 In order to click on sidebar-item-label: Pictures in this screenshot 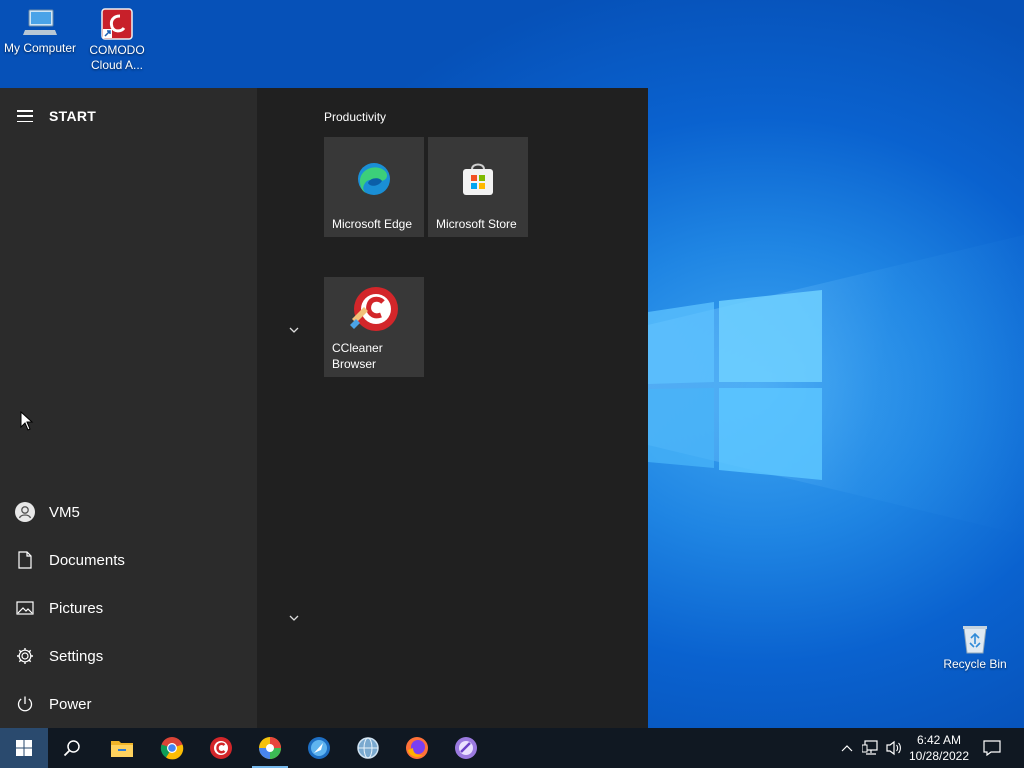, I will do `click(76, 608)`.